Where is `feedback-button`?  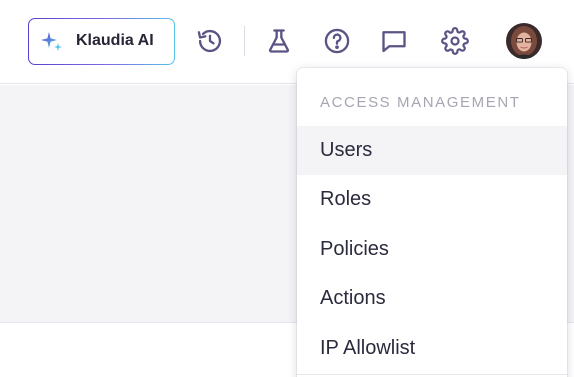 feedback-button is located at coordinates (394, 41).